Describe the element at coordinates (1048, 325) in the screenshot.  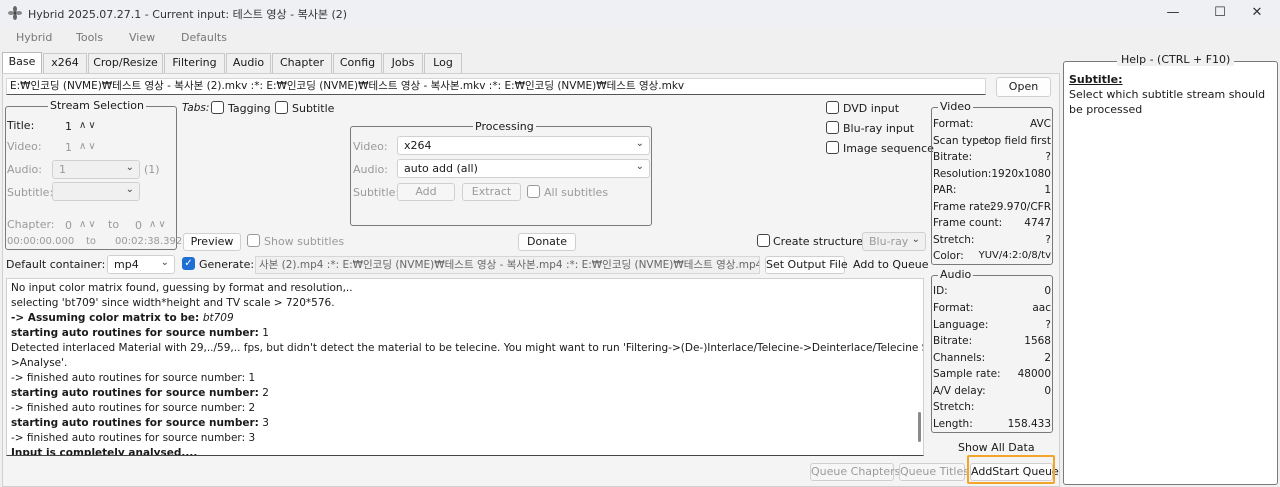
I see `audio-language-value: ?` at that location.